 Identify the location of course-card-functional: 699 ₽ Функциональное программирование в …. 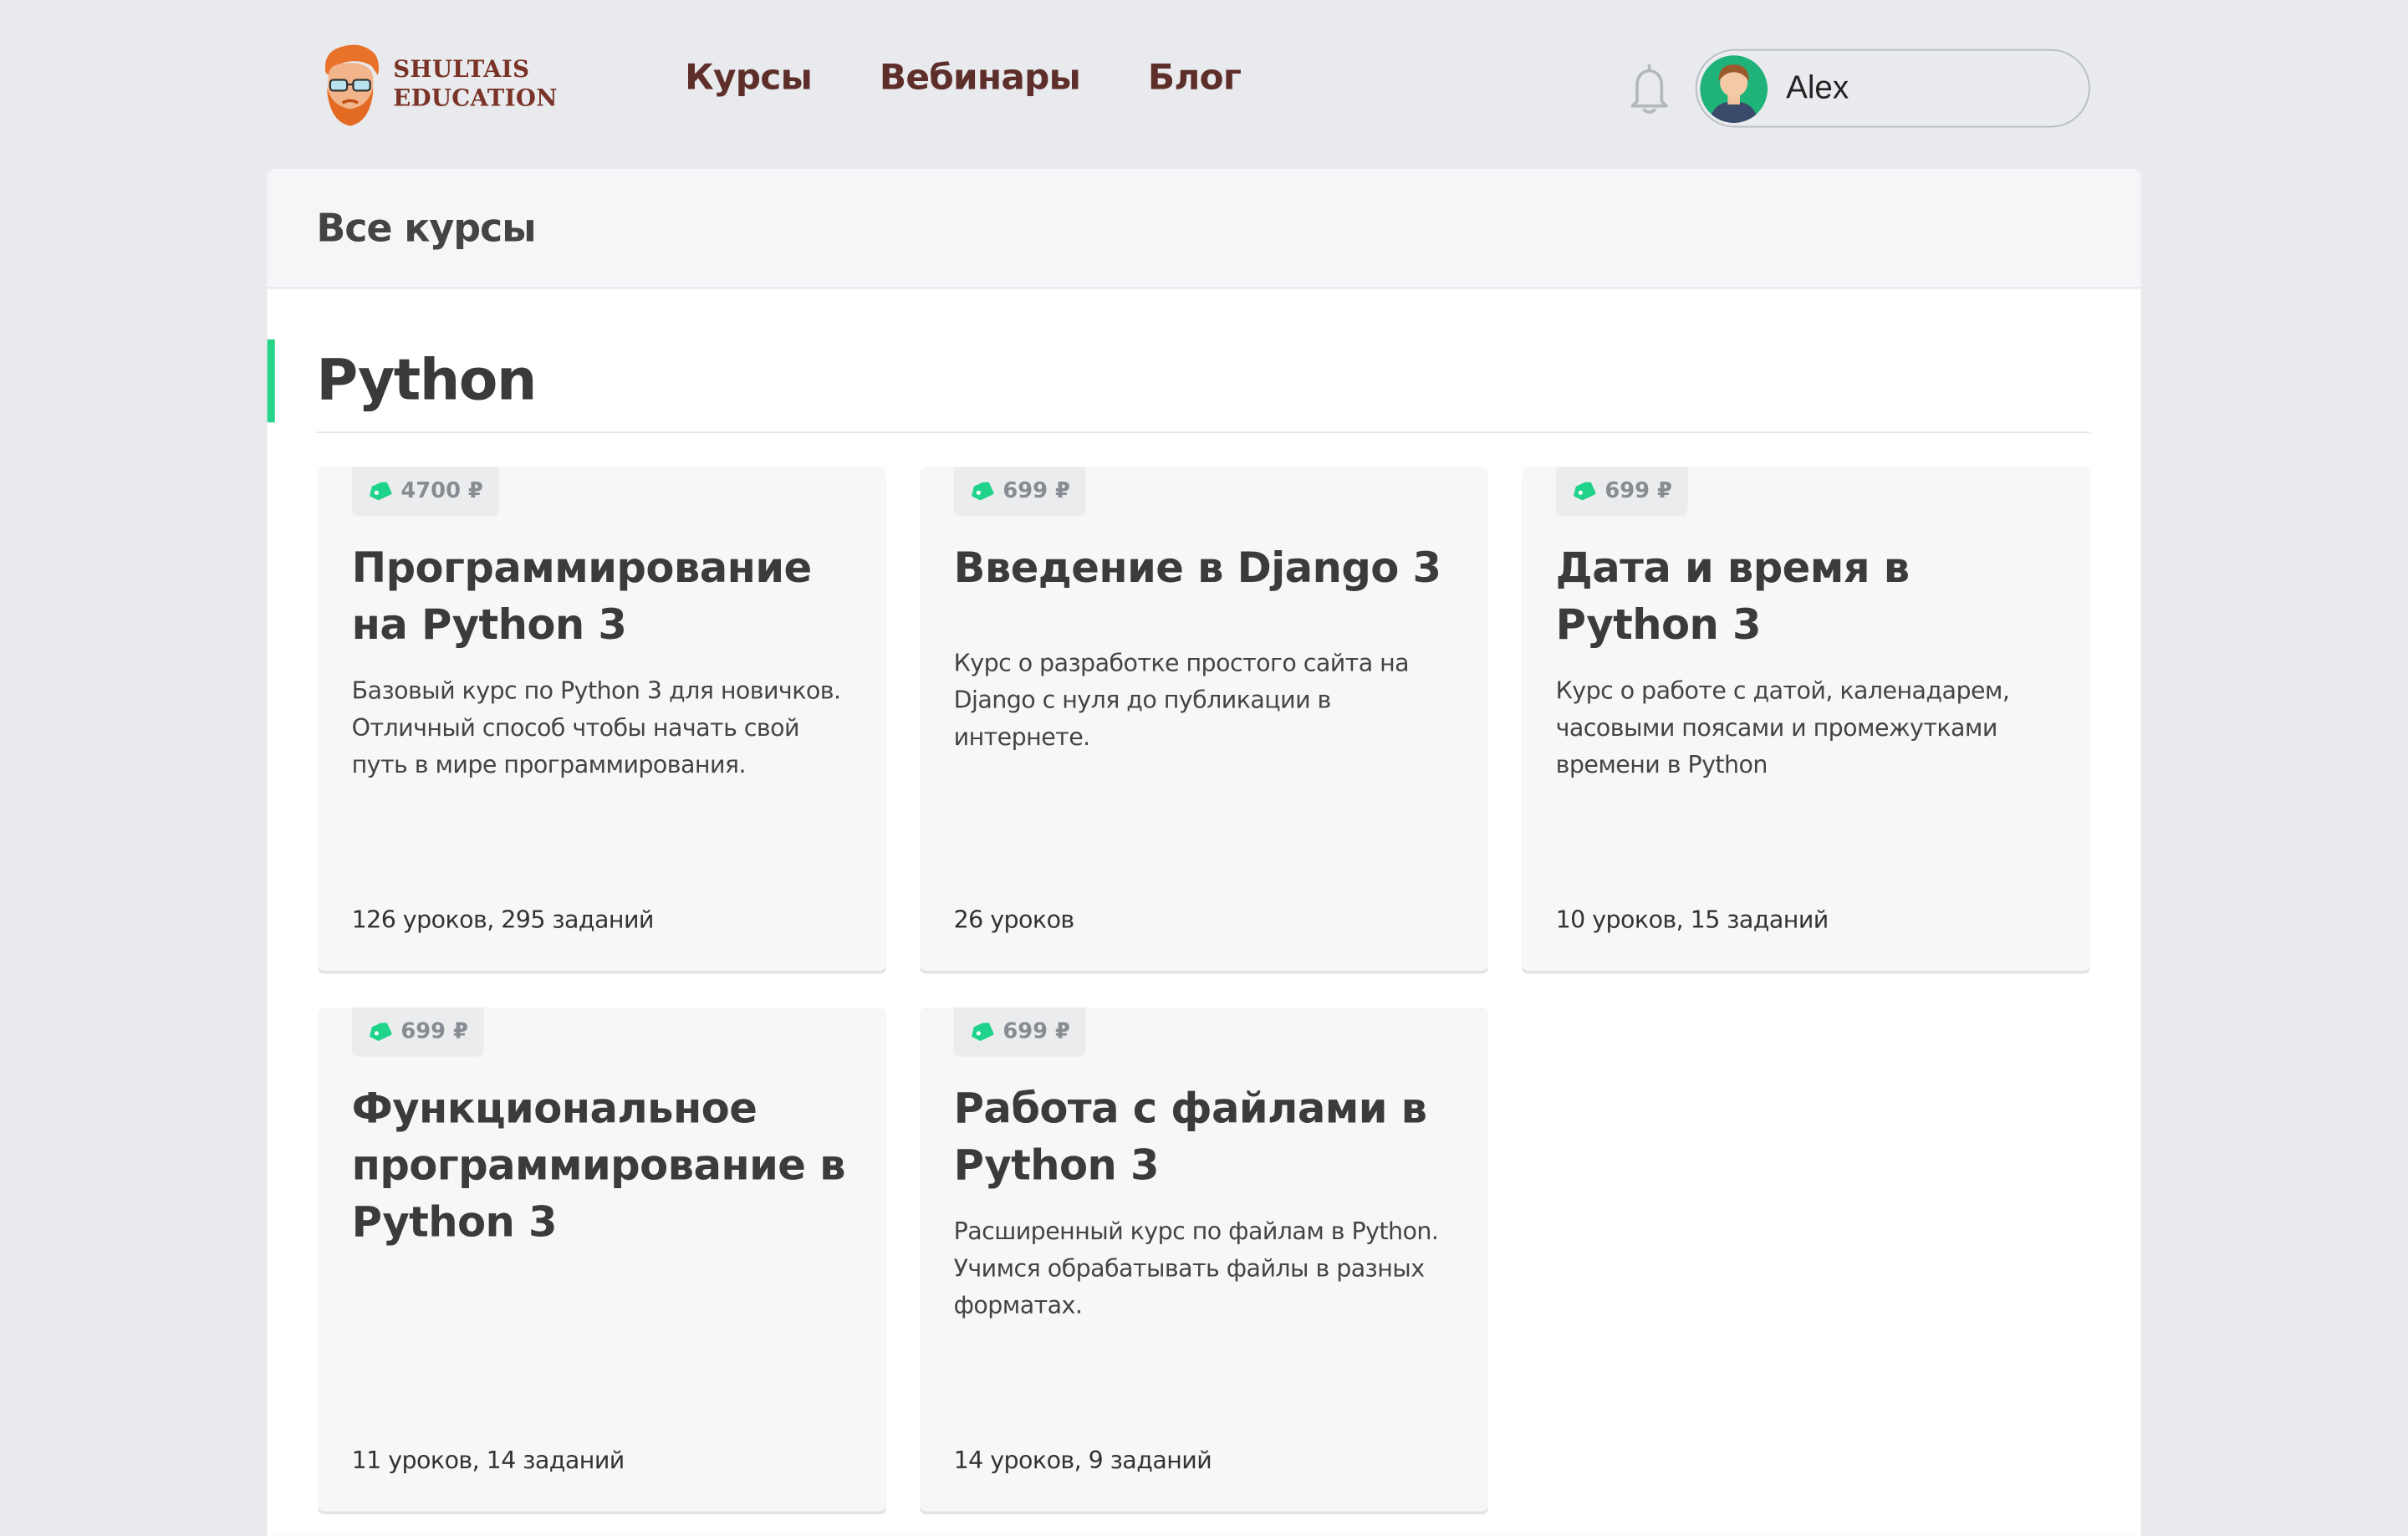
(602, 1259).